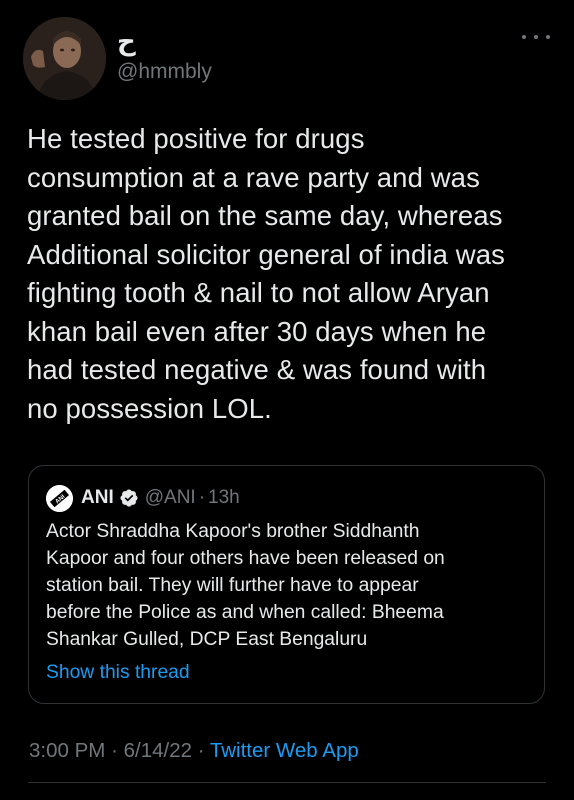 This screenshot has height=800, width=574. What do you see at coordinates (67, 750) in the screenshot?
I see `tweet-time: 3:00 PM` at bounding box center [67, 750].